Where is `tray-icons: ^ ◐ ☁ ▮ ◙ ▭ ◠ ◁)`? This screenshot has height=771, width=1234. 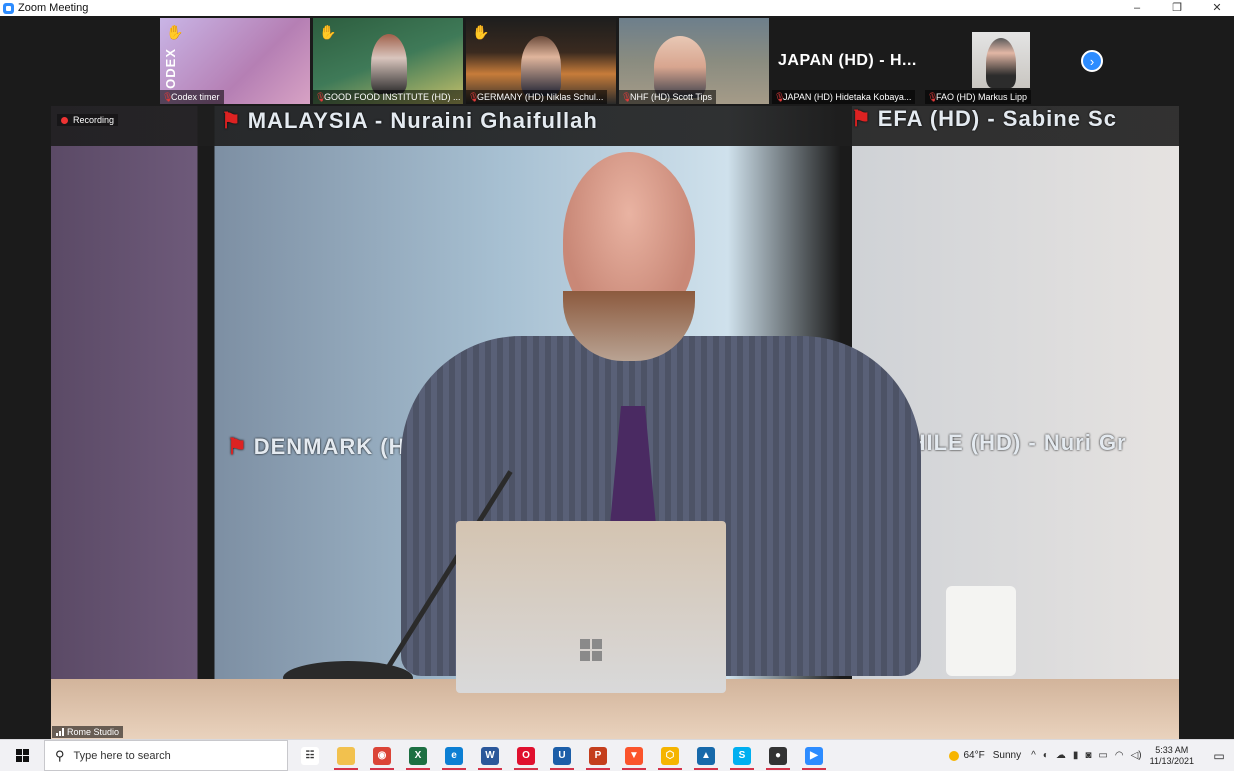
tray-icons: ^ ◐ ☁ ▮ ◙ ▭ ◠ ◁) is located at coordinates (1086, 755).